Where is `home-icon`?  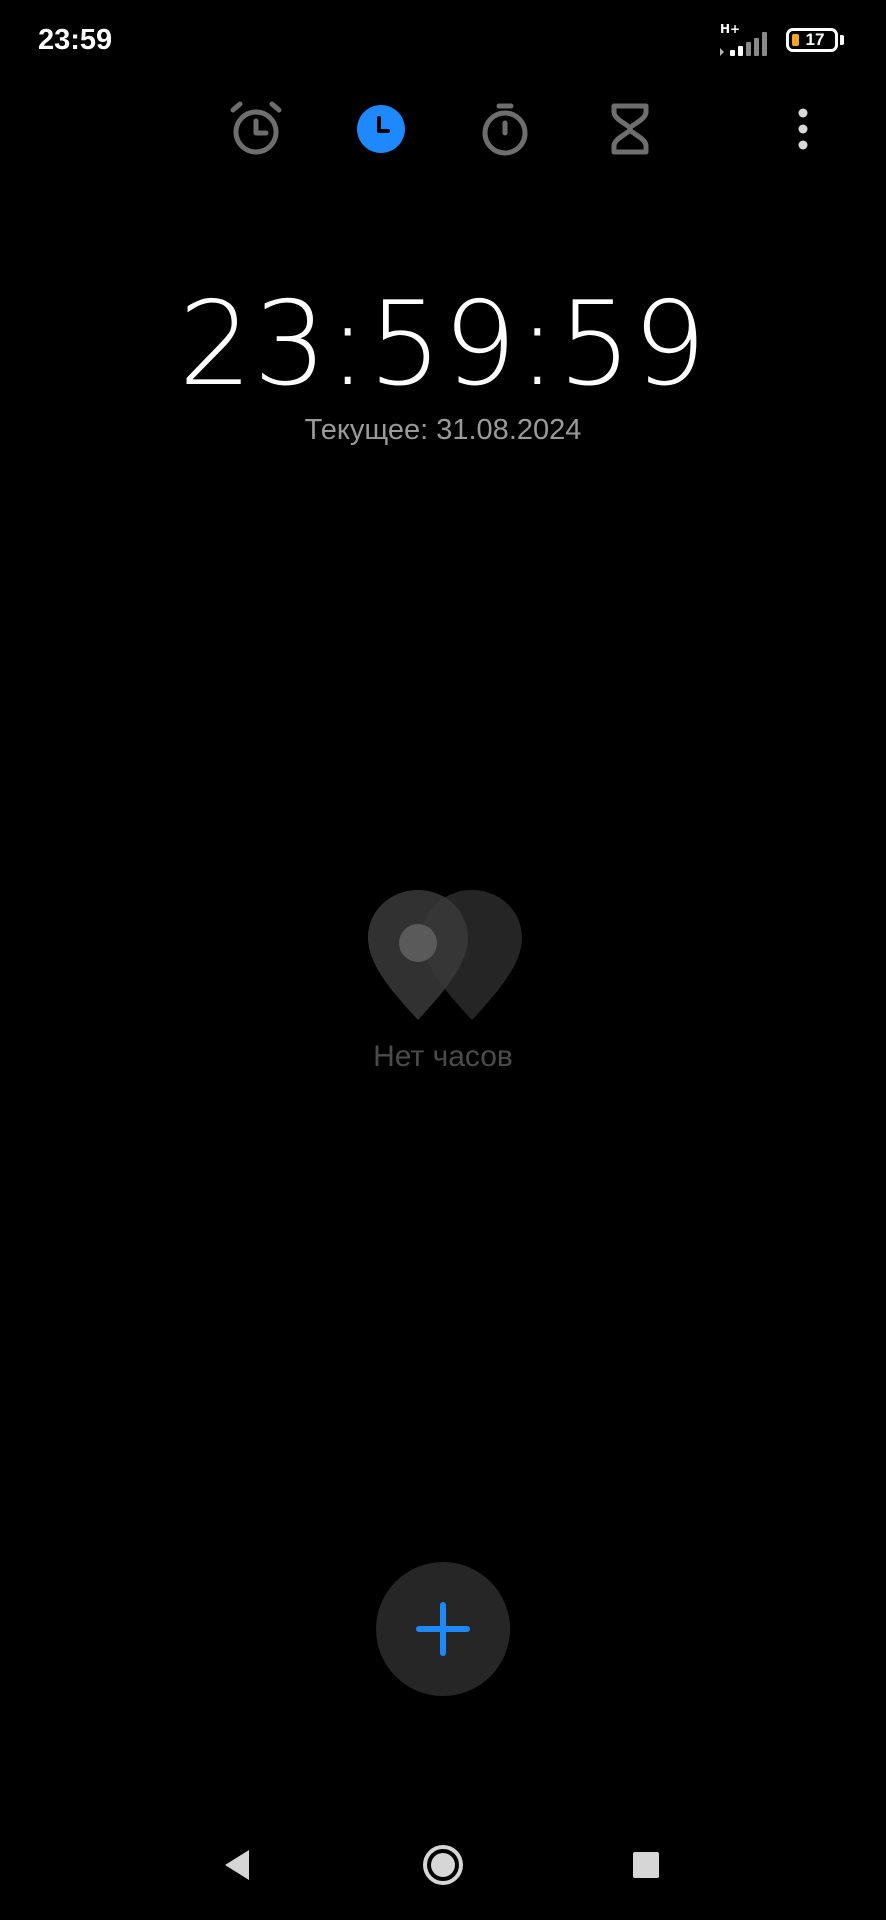
home-icon is located at coordinates (443, 1865).